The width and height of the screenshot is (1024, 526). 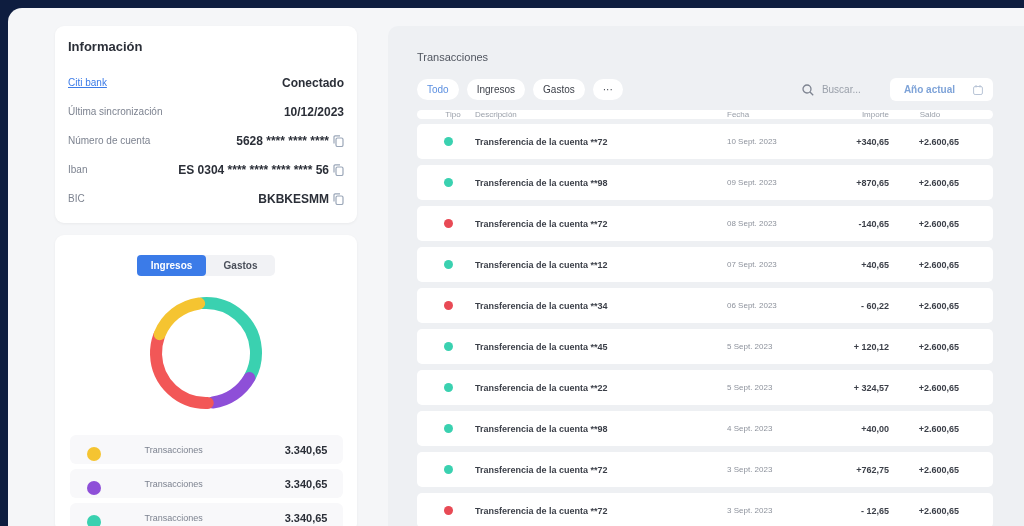 What do you see at coordinates (752, 264) in the screenshot?
I see `date-cell-text: 07 Sept. 2023` at bounding box center [752, 264].